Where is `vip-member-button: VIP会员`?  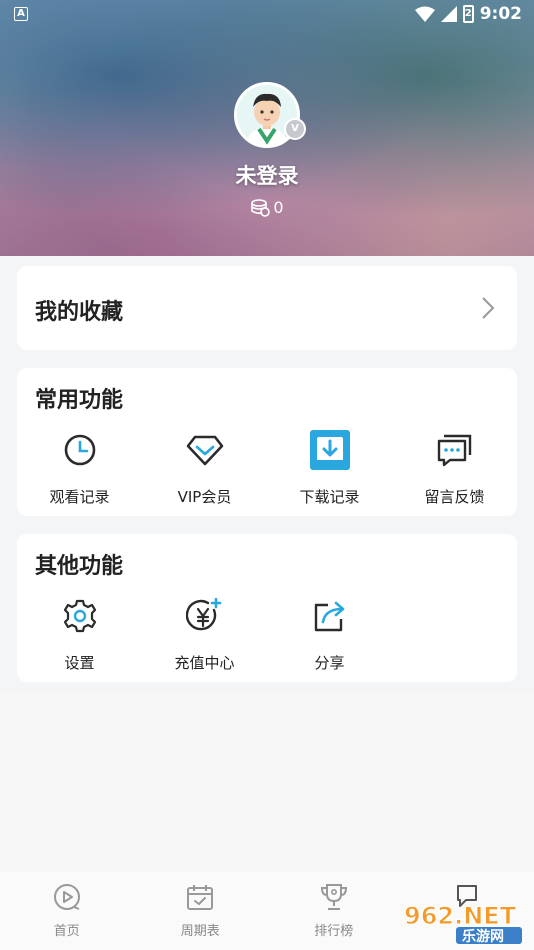 vip-member-button: VIP会员 is located at coordinates (204, 468).